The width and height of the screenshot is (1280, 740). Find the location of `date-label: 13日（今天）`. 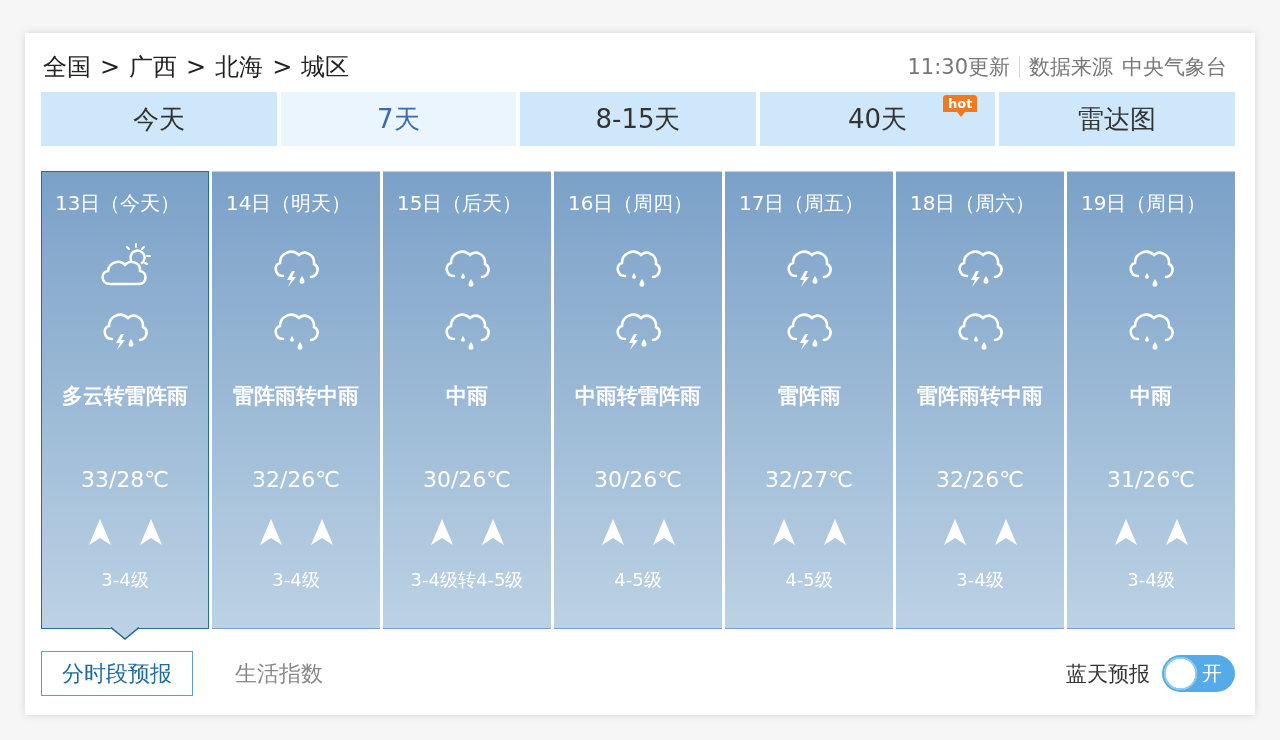

date-label: 13日（今天） is located at coordinates (118, 203).